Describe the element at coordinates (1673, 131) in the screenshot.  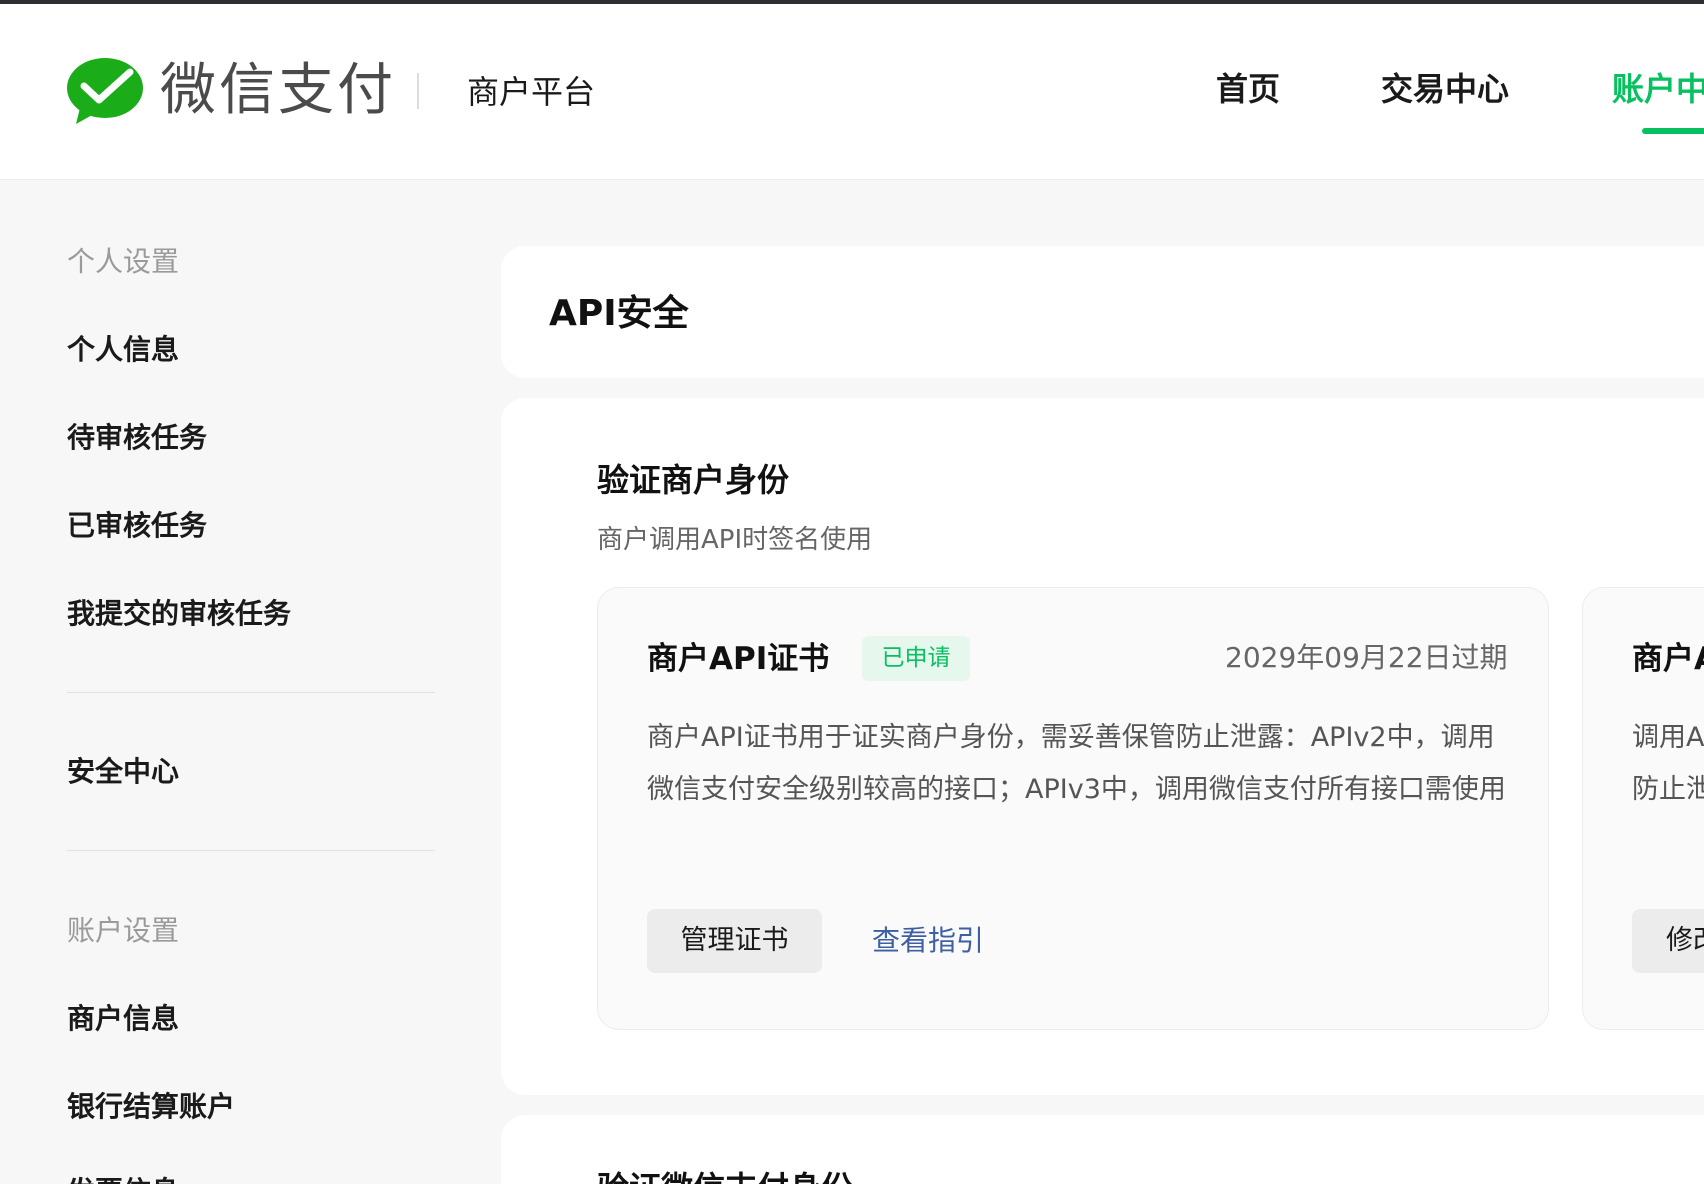
I see `active-nav-indicator` at that location.